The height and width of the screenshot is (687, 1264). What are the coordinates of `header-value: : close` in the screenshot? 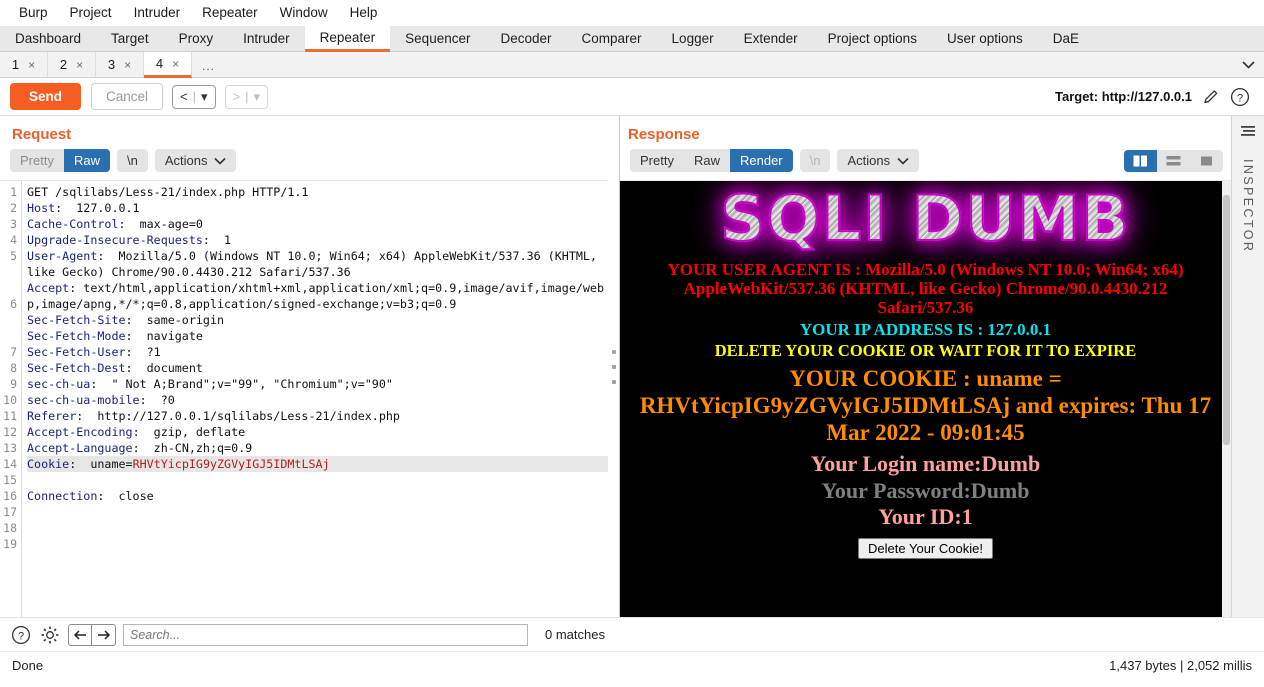 It's located at (125, 496).